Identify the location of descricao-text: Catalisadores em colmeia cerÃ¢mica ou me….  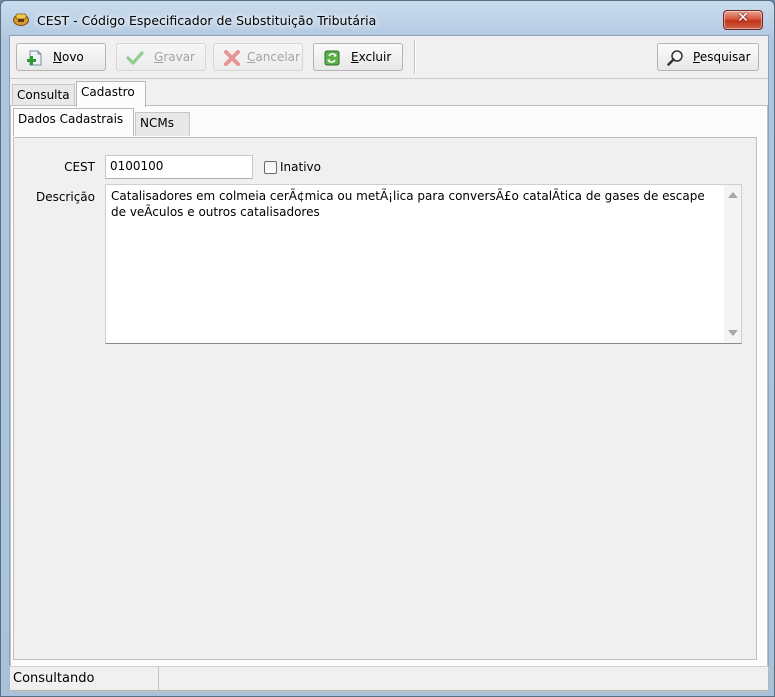
(408, 204).